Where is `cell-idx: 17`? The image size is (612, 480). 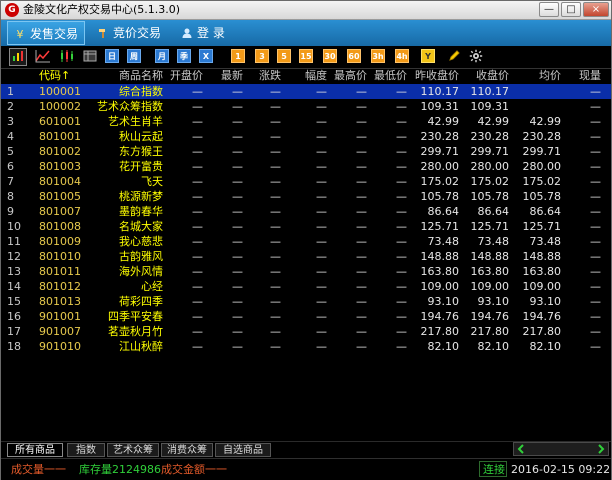
cell-idx: 17 is located at coordinates (14, 331).